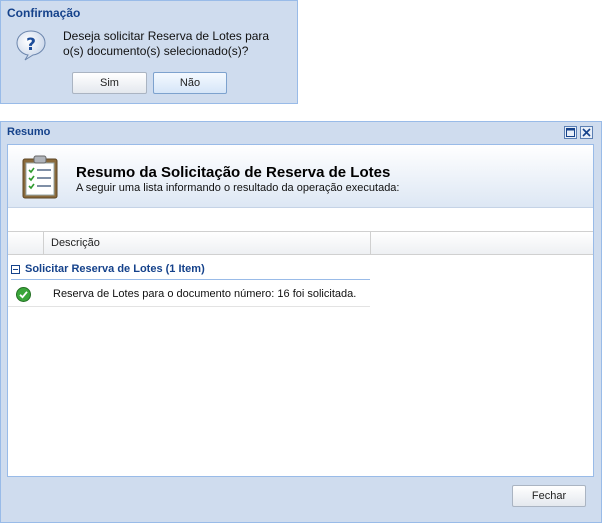 The image size is (605, 529). Describe the element at coordinates (26, 243) in the screenshot. I see `grid-header-expander` at that location.